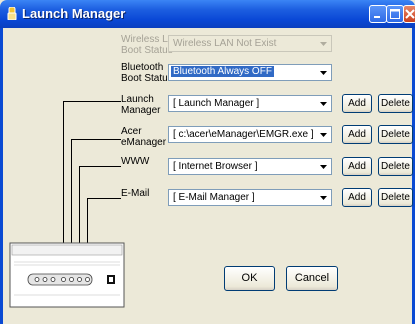 The width and height of the screenshot is (415, 324). I want to click on cancel-button: Cancel, so click(312, 278).